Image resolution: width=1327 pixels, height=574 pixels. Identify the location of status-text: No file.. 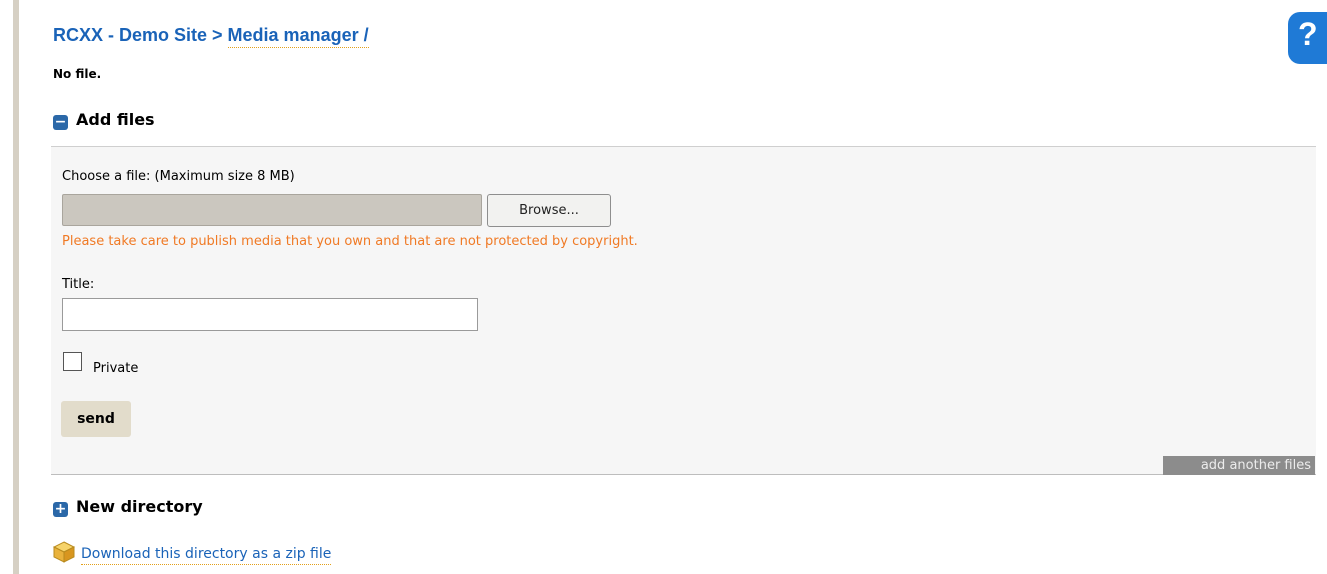
(77, 74).